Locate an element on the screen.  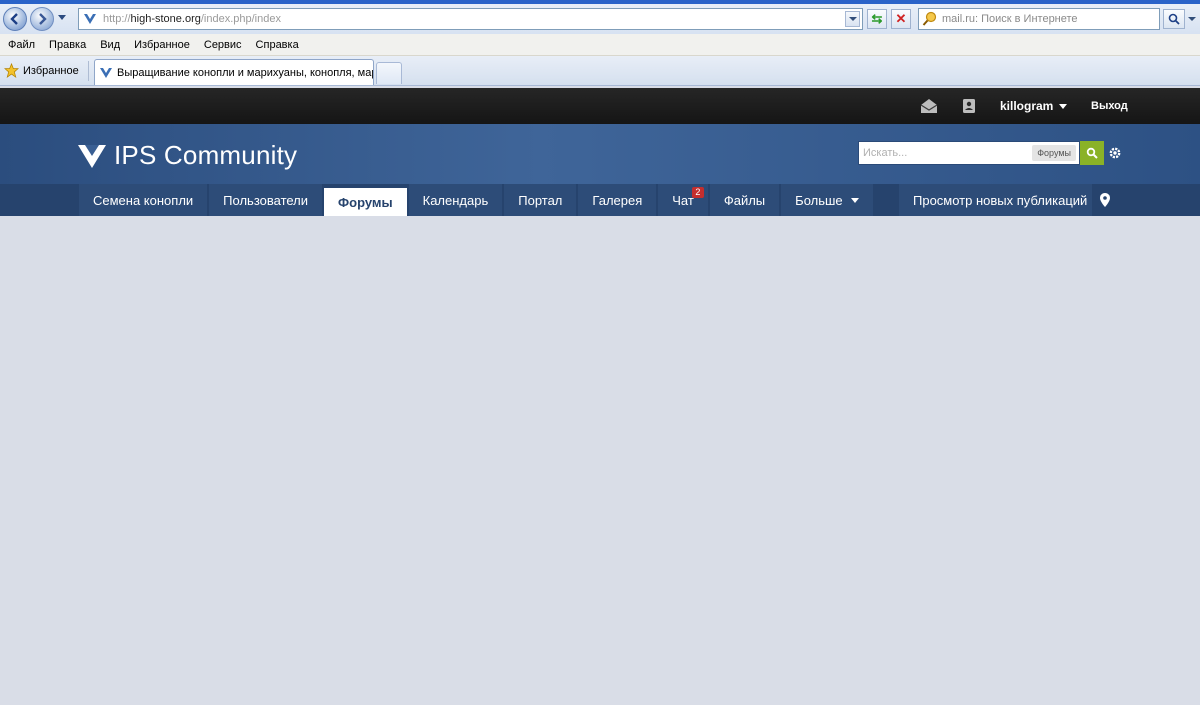
site-search-button is located at coordinates (1092, 153).